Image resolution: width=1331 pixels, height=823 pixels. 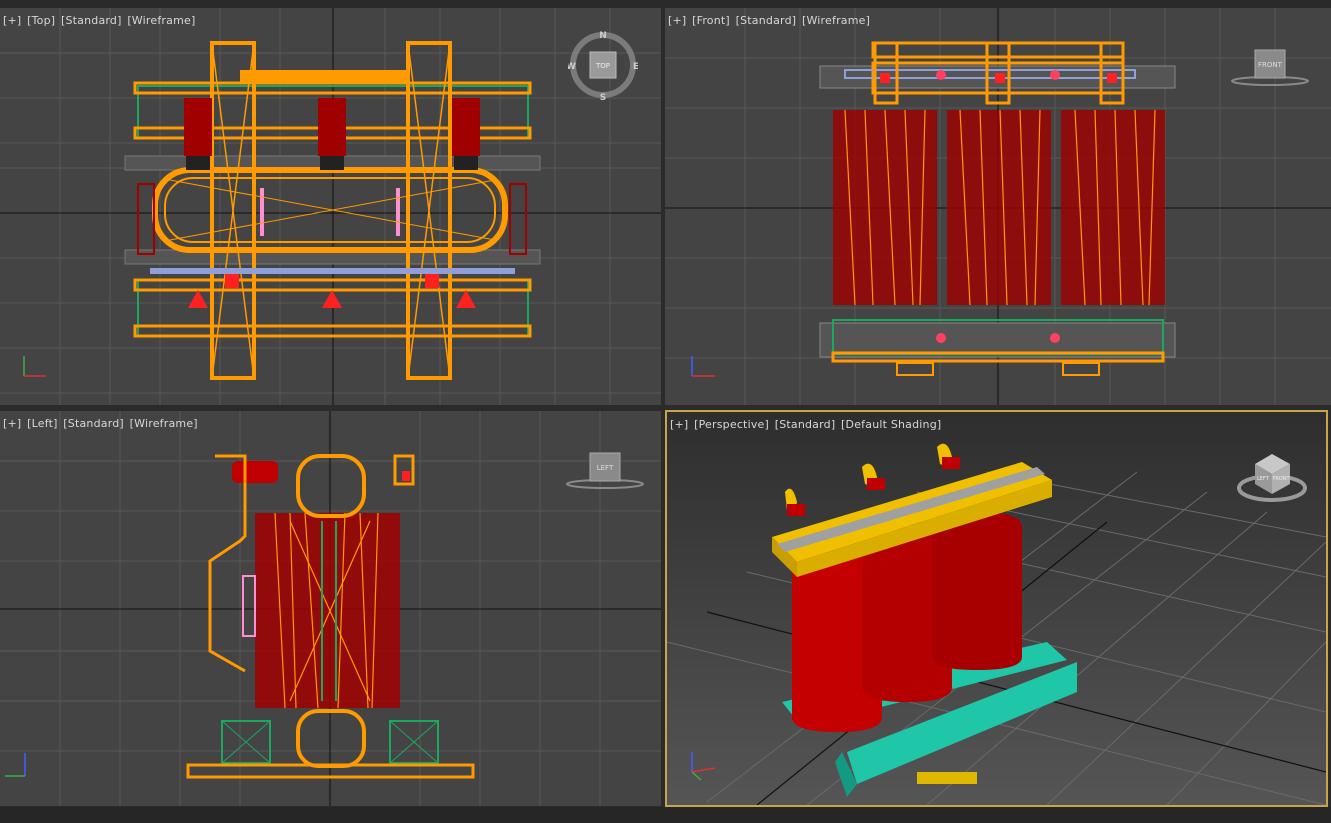 What do you see at coordinates (635, 67) in the screenshot?
I see `compass-east: E` at bounding box center [635, 67].